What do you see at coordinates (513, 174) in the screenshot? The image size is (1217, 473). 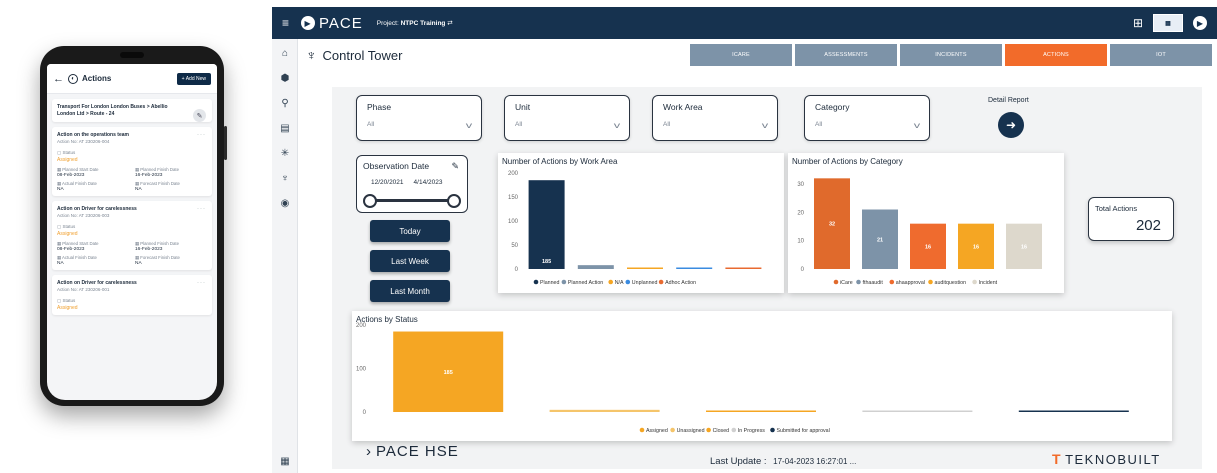 I see `y-tick-label: 200` at bounding box center [513, 174].